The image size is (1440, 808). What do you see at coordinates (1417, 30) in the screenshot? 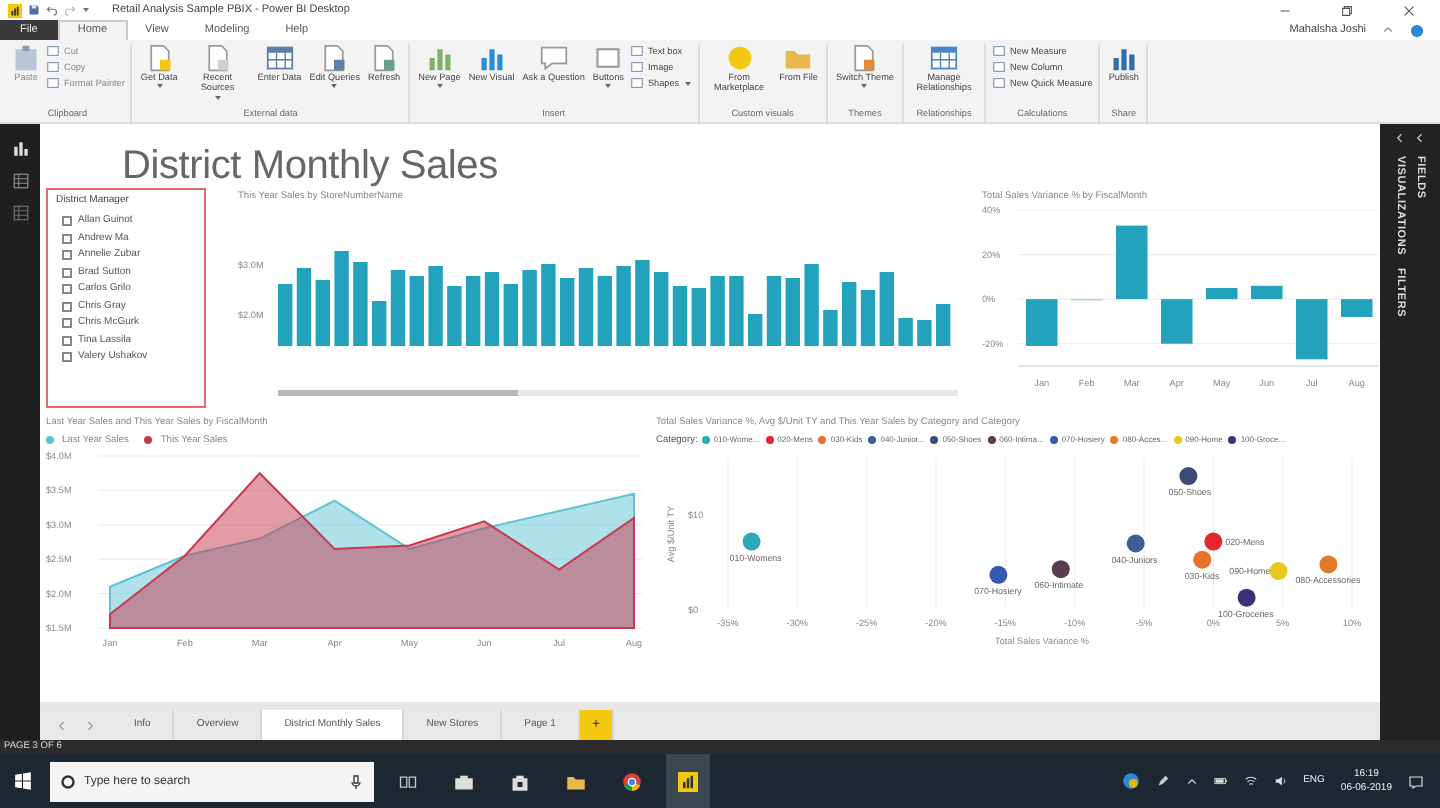
I see `avatar-icon` at bounding box center [1417, 30].